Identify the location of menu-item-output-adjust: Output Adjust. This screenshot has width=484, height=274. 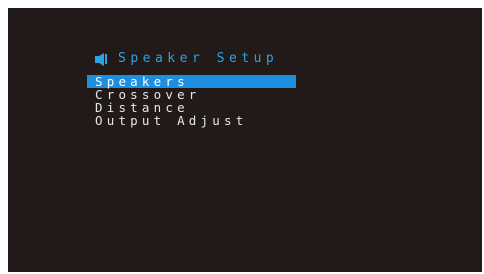
(191, 120).